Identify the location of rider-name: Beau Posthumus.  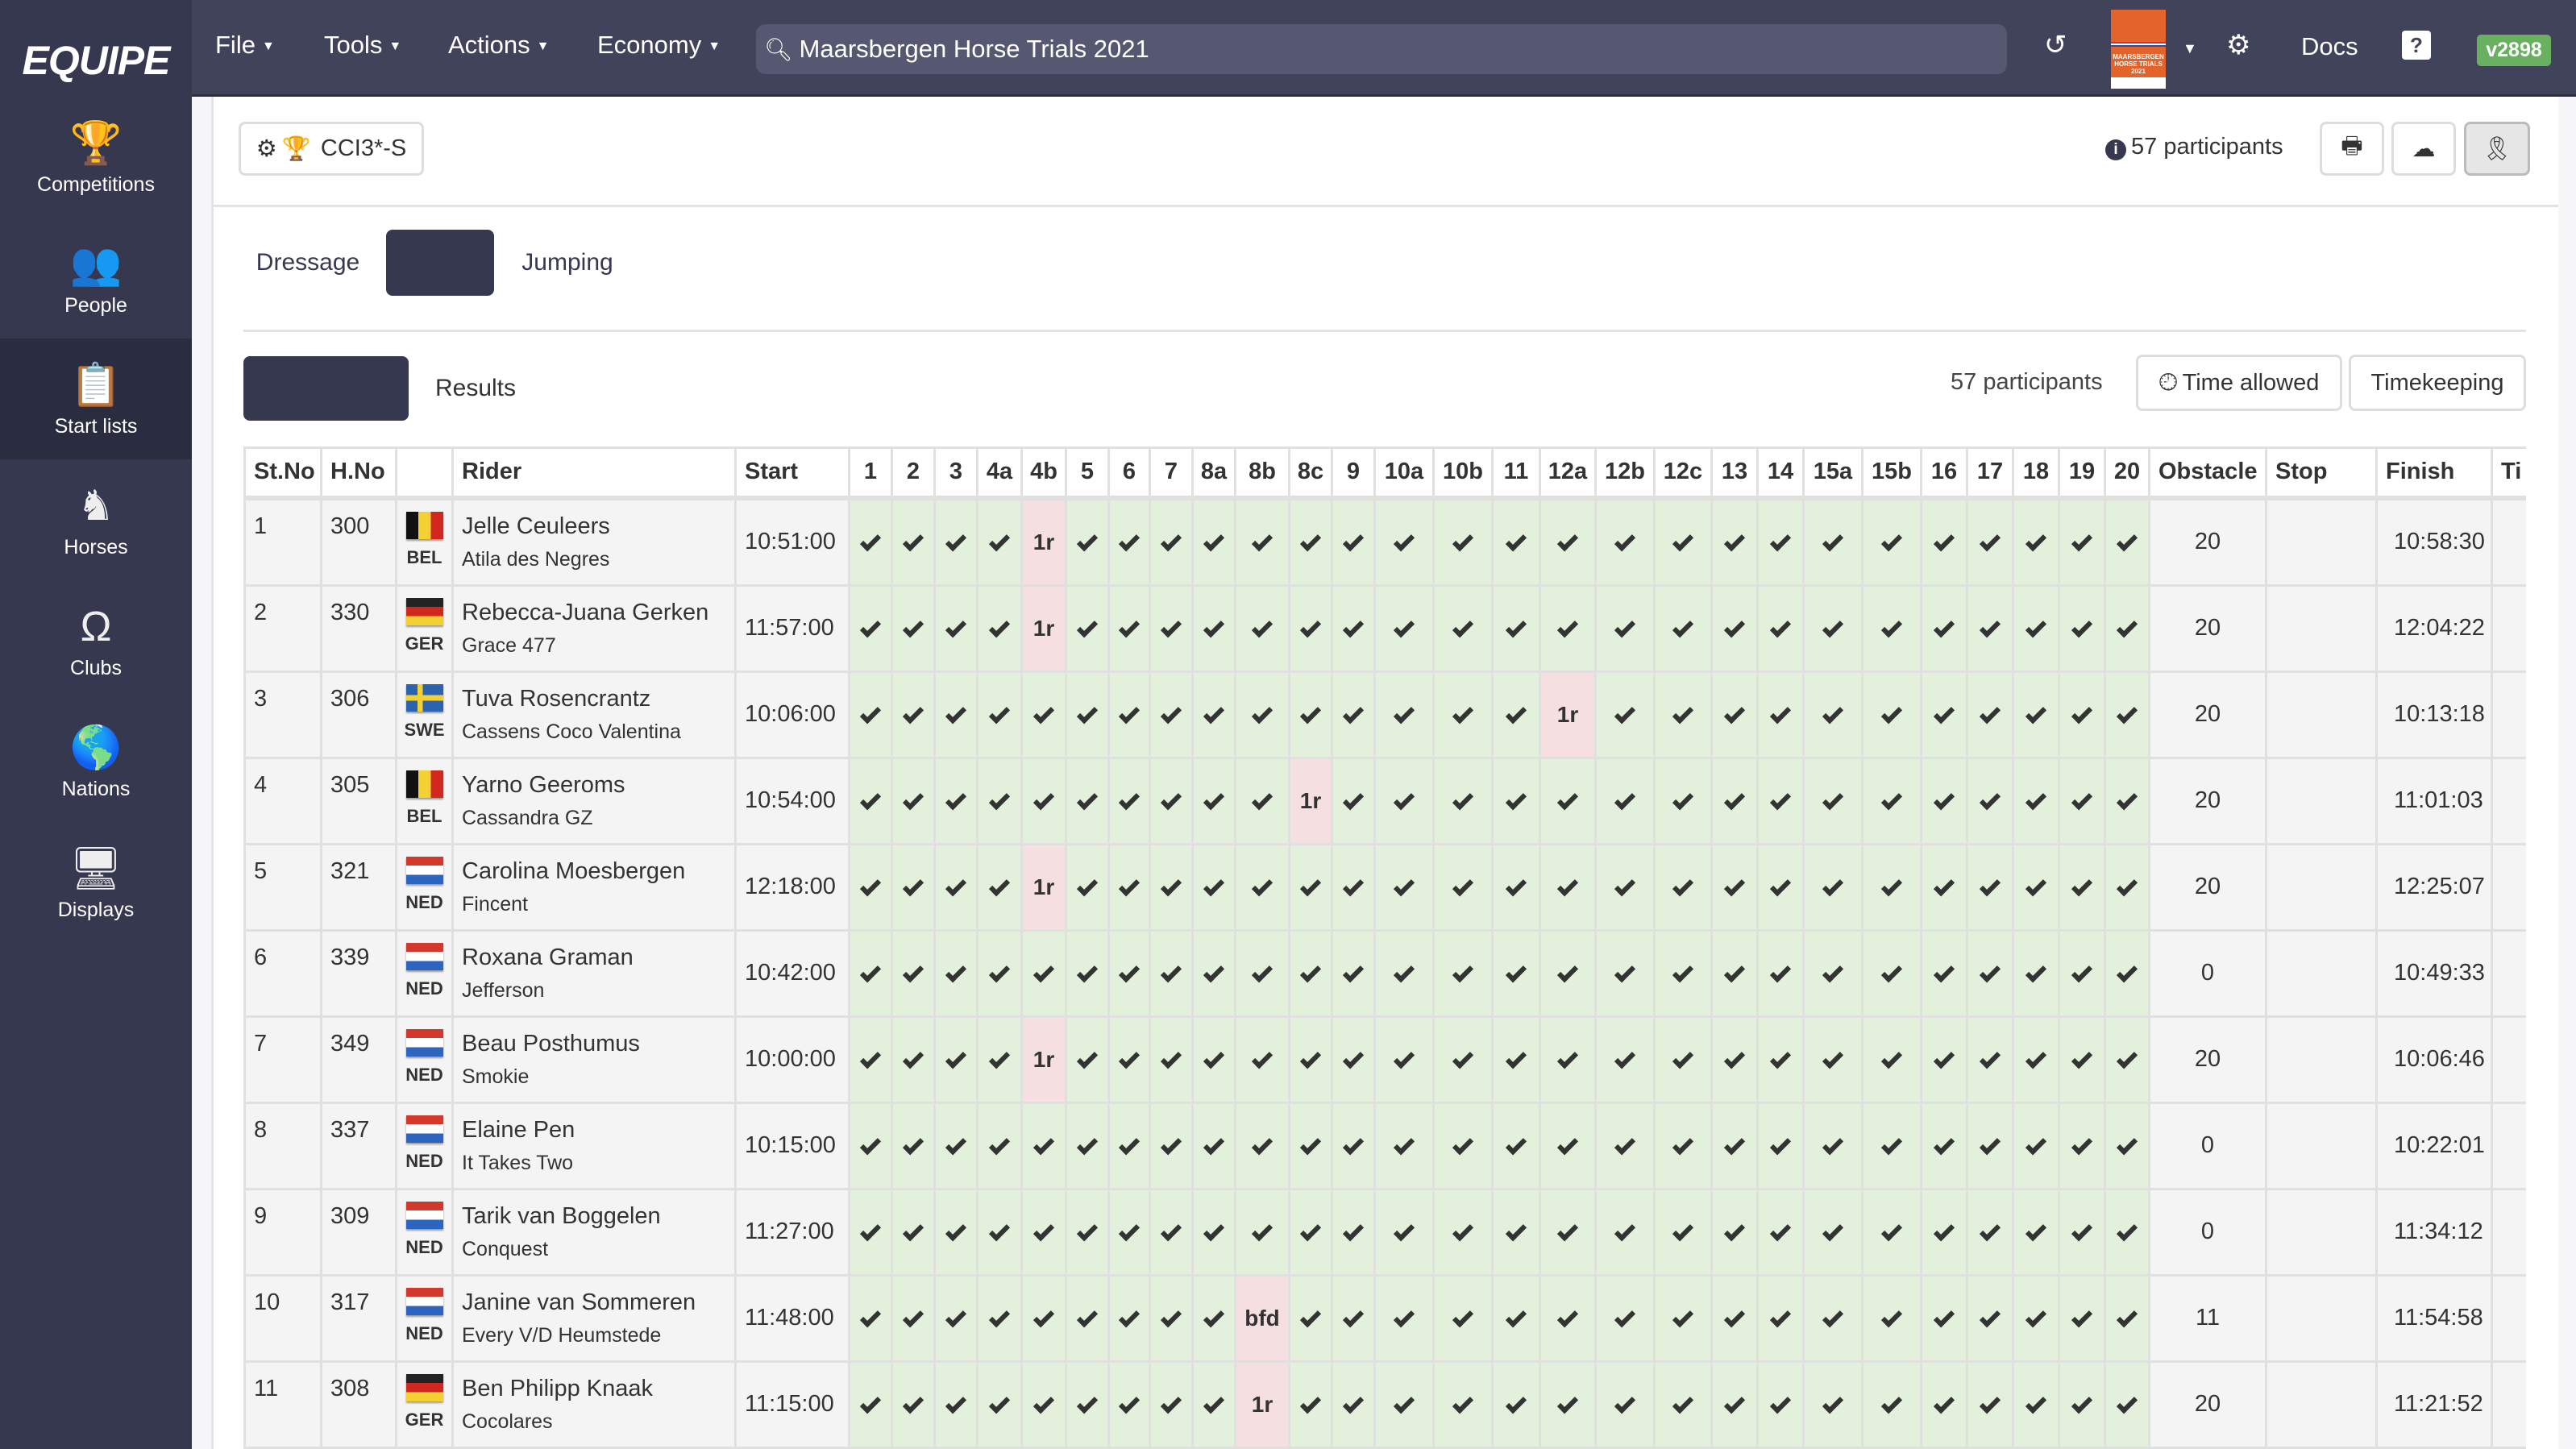
(594, 1044).